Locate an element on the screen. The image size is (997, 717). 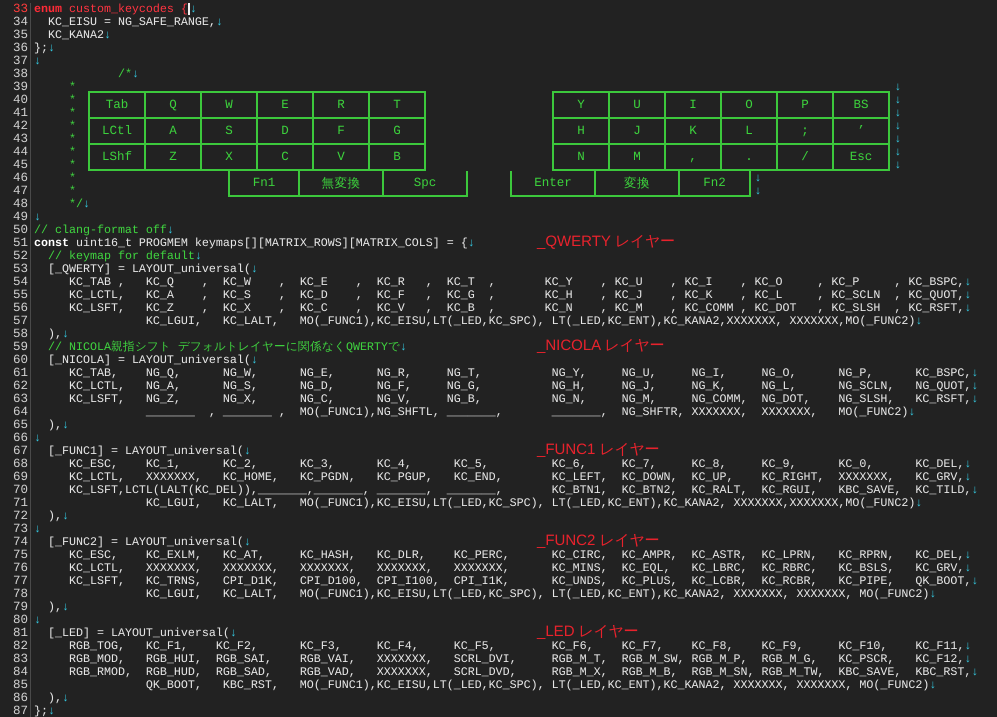
key-cell: G is located at coordinates (398, 132).